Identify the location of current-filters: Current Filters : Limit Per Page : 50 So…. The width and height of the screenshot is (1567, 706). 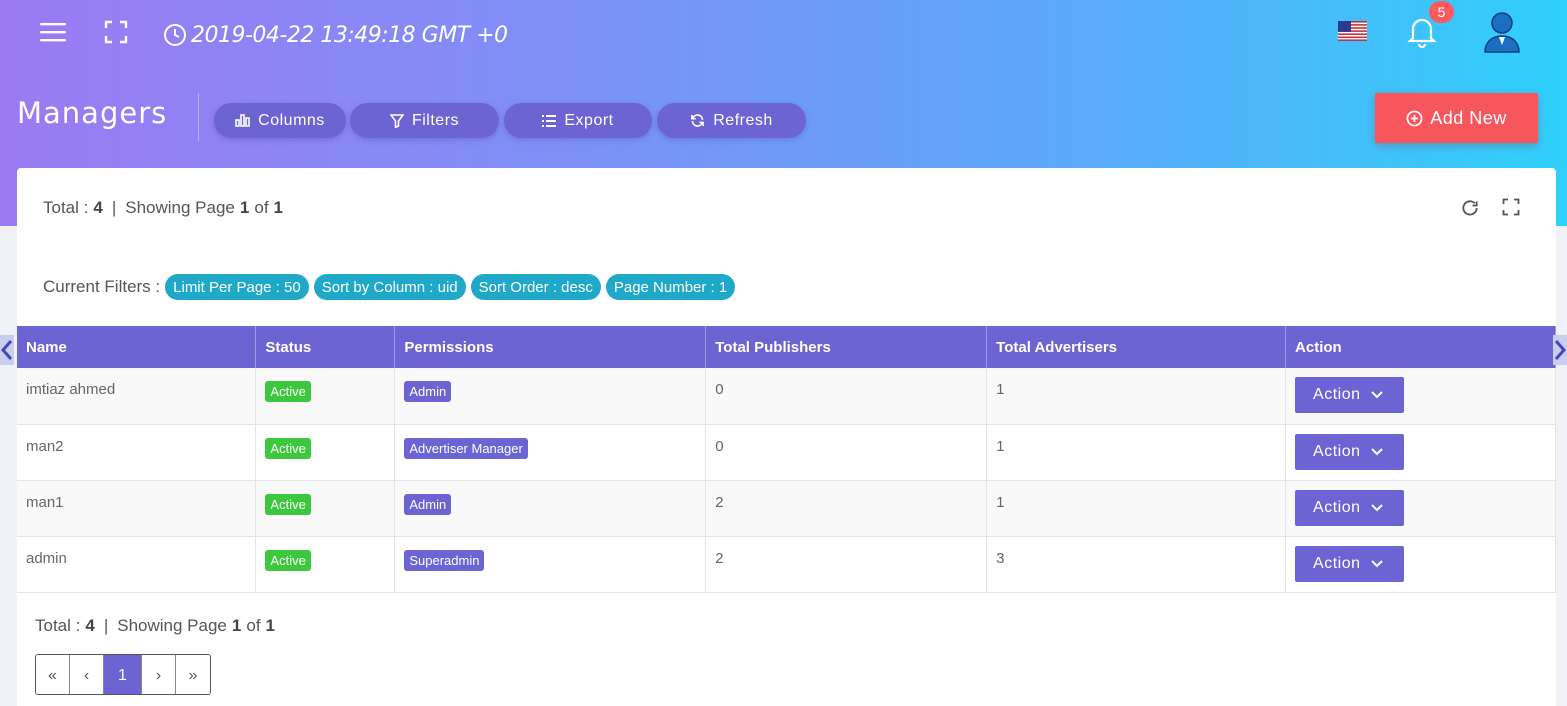
(389, 287).